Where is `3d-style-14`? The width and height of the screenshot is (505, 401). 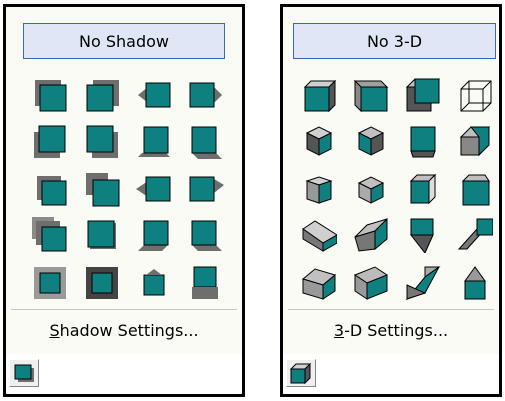 3d-style-14 is located at coordinates (371, 235).